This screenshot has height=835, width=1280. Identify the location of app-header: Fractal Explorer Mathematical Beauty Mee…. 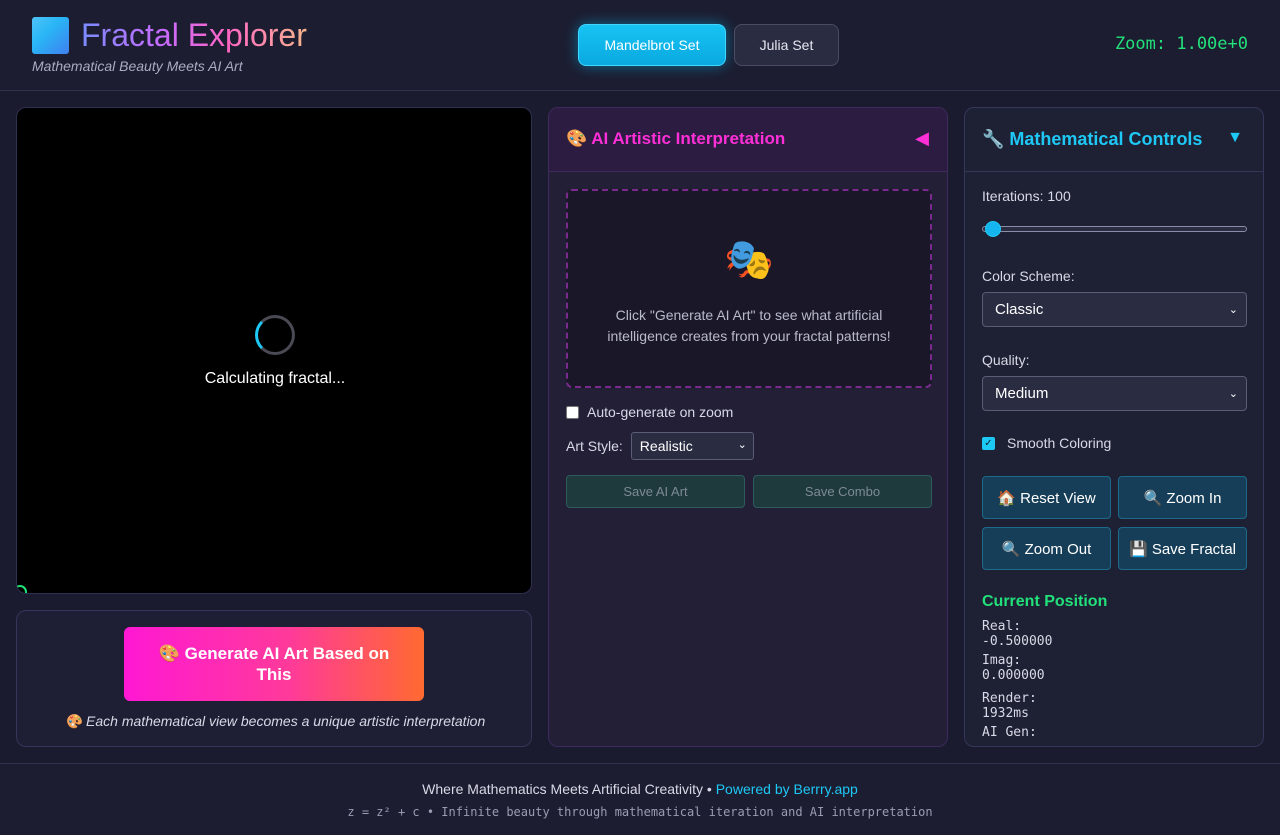
(640, 45).